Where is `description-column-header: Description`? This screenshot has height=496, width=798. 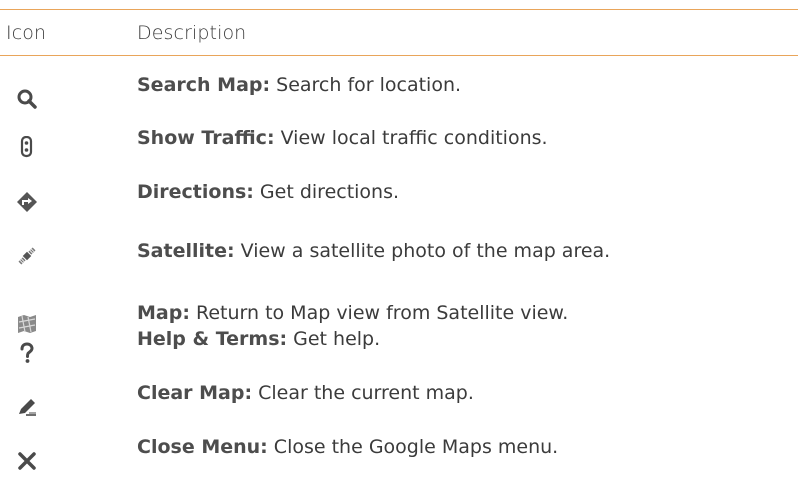
description-column-header: Description is located at coordinates (192, 33).